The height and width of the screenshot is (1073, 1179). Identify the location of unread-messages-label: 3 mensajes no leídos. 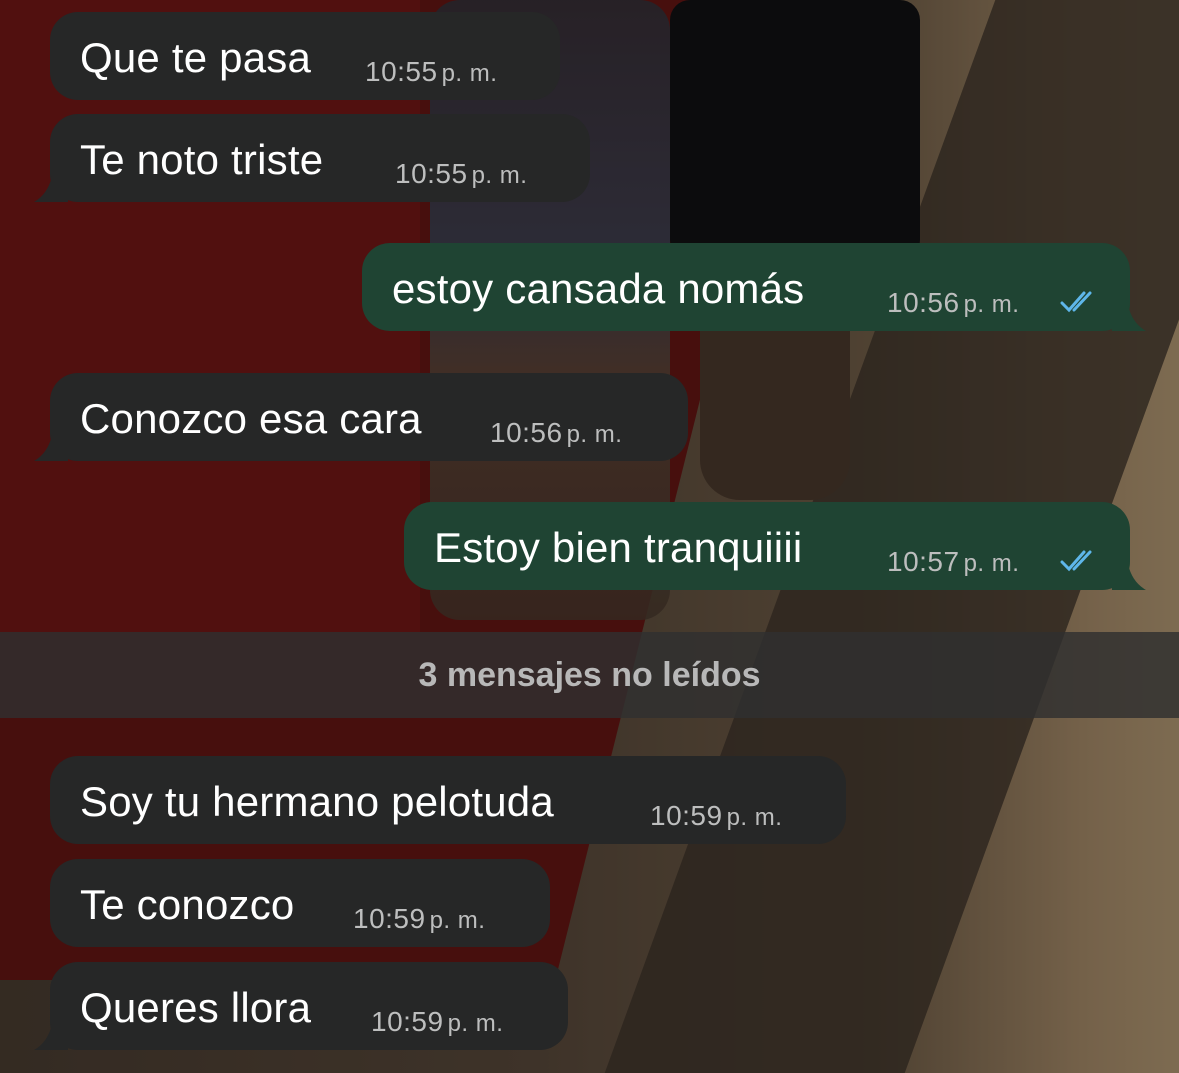
(589, 675).